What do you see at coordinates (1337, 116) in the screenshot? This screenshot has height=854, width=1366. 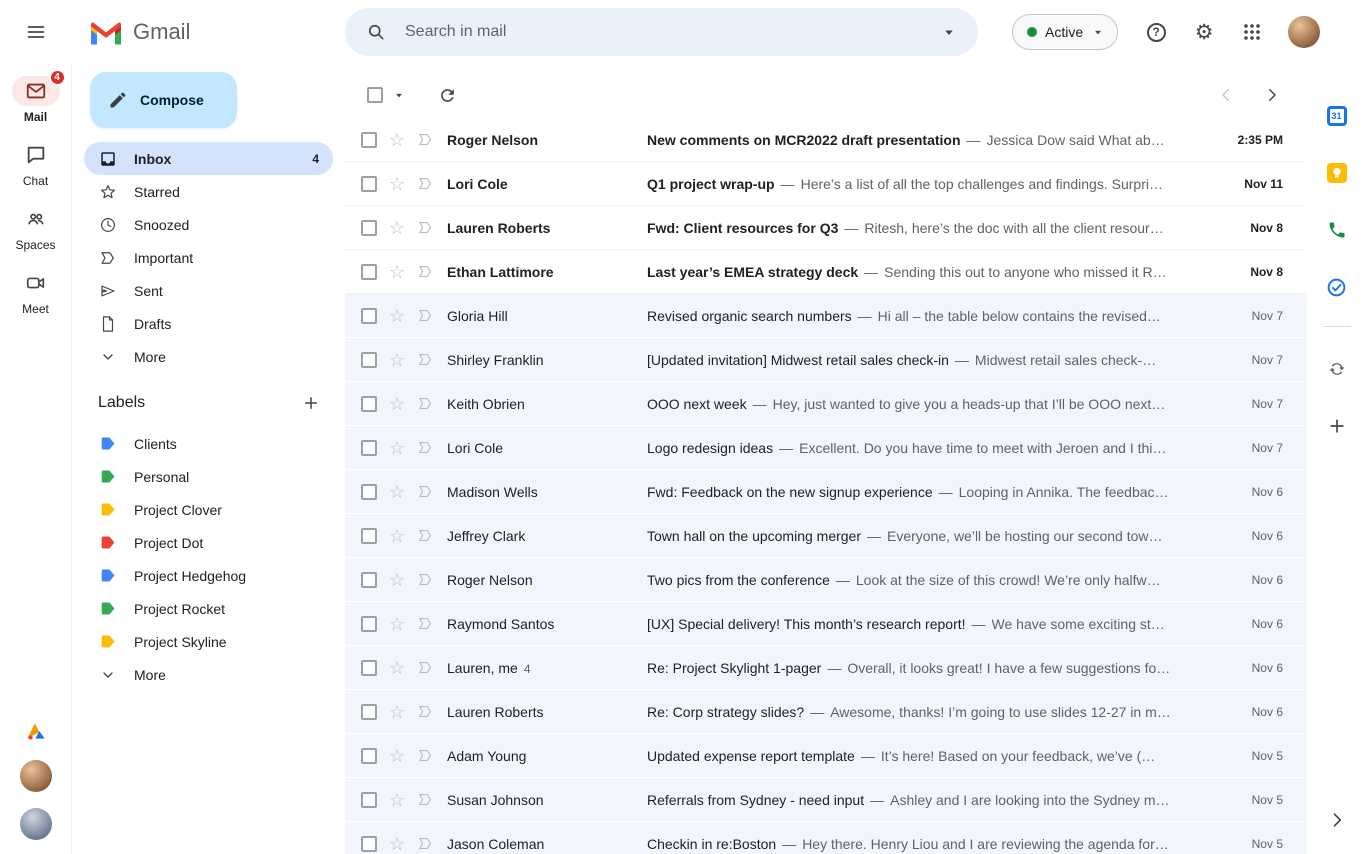 I see `calendar-button: 31` at bounding box center [1337, 116].